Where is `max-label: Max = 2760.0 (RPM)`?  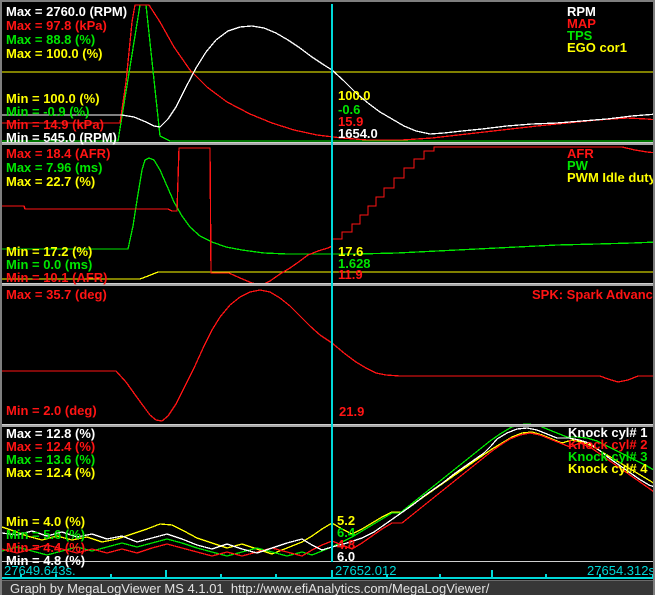 max-label: Max = 2760.0 (RPM) is located at coordinates (67, 11).